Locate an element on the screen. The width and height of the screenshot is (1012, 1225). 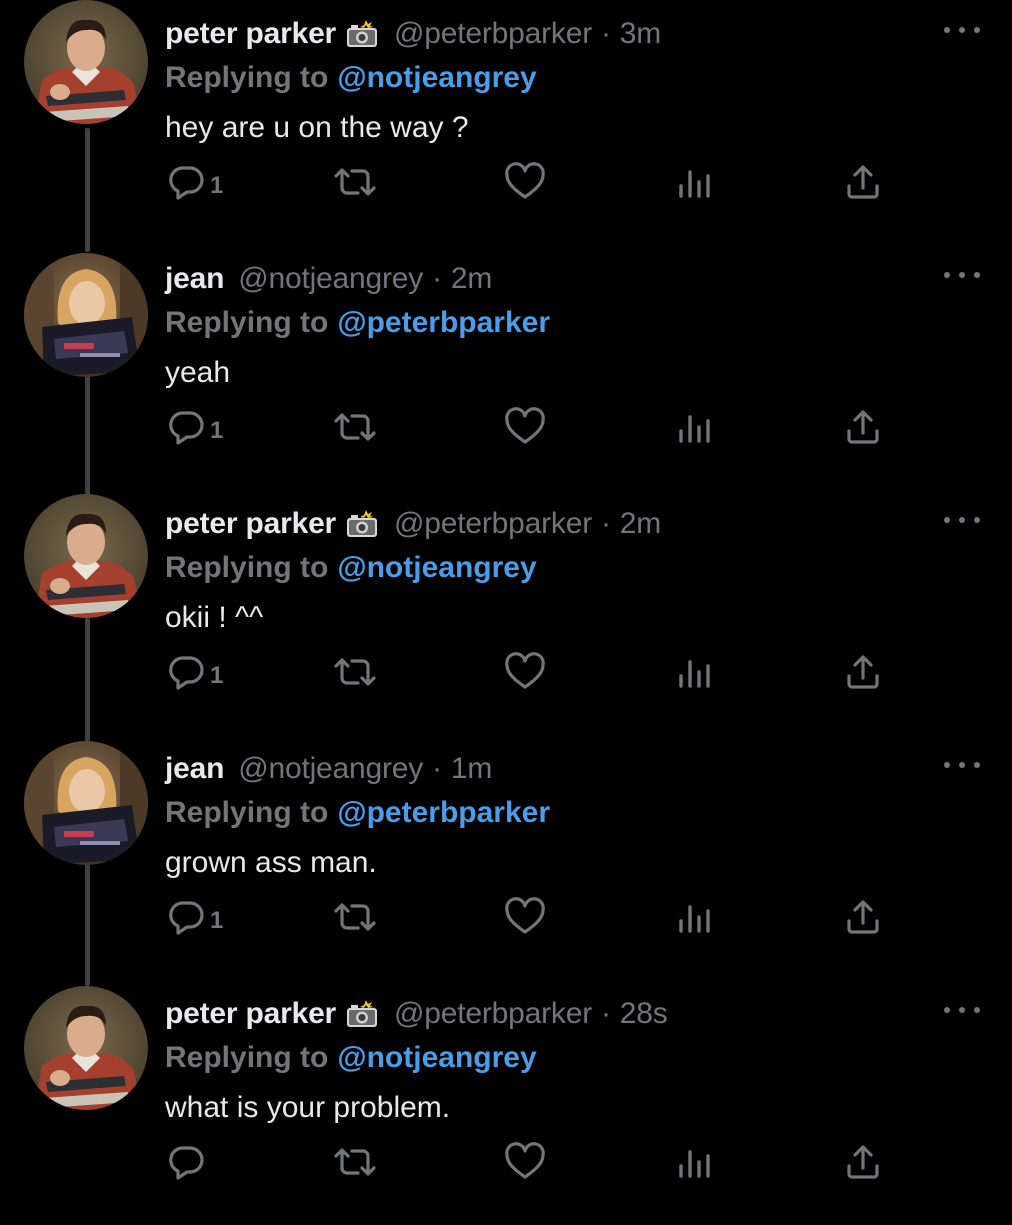
timestamp: 1m is located at coordinates (471, 769).